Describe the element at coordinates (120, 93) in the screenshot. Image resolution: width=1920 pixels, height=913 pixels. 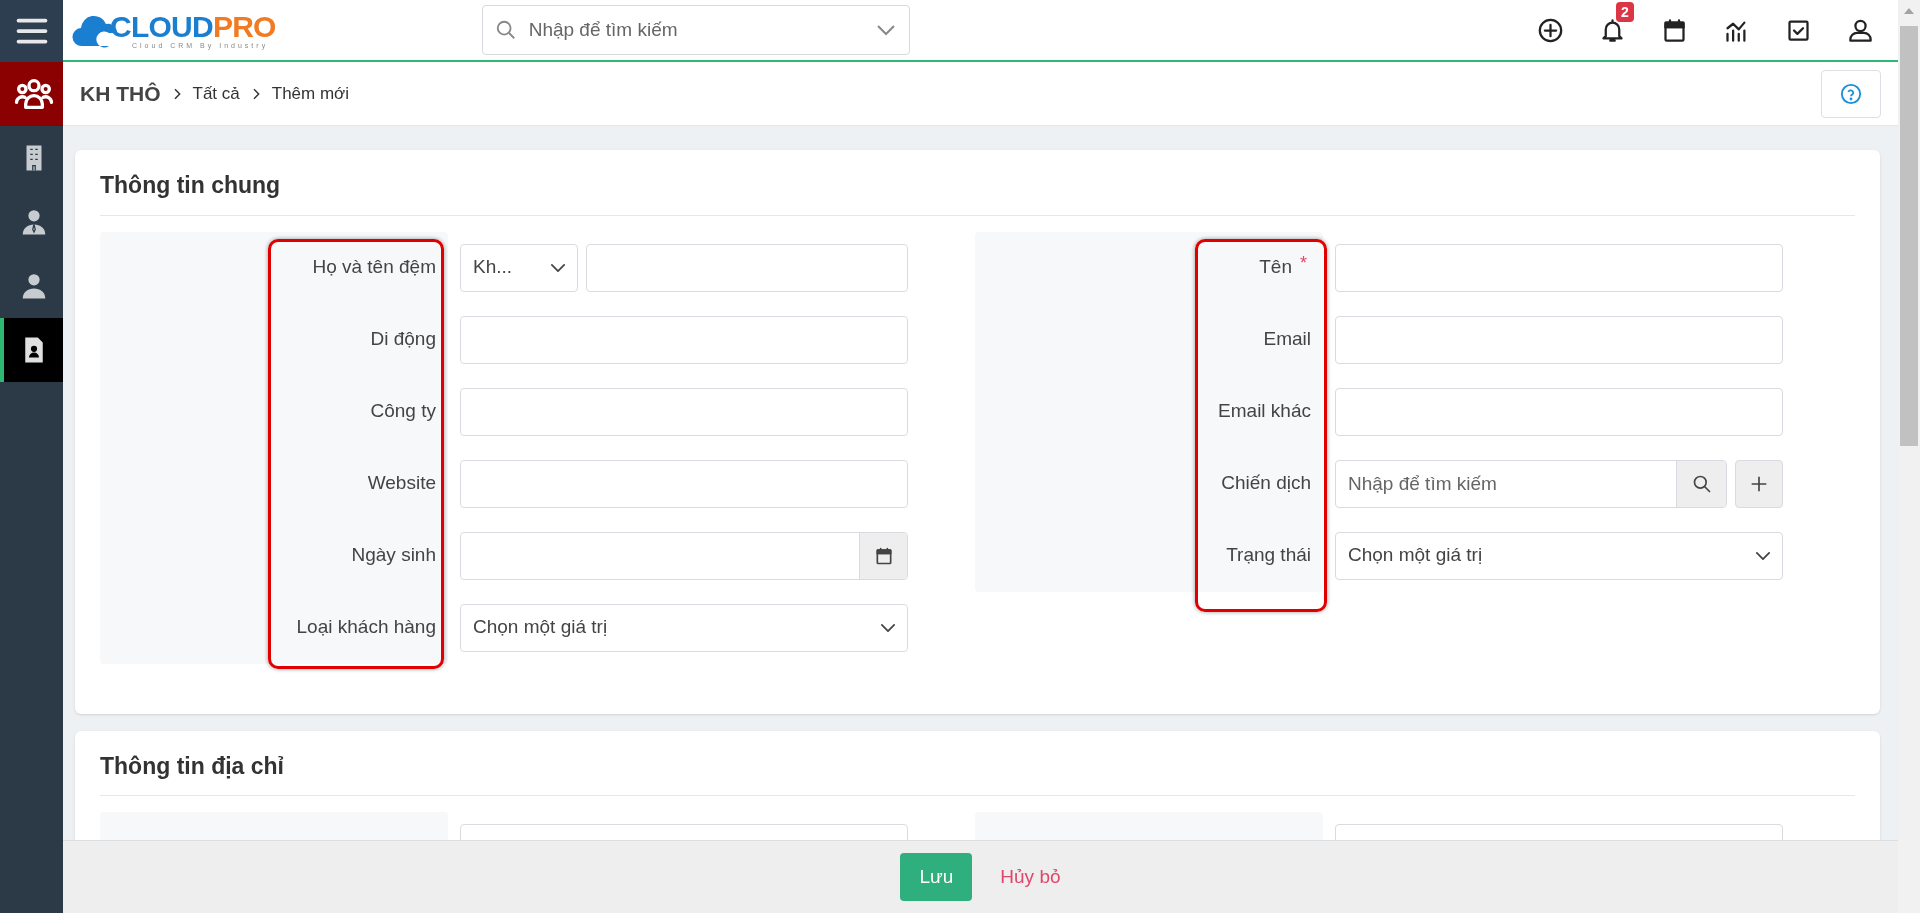
I see `breadcrumb-link: KH THÔ` at that location.